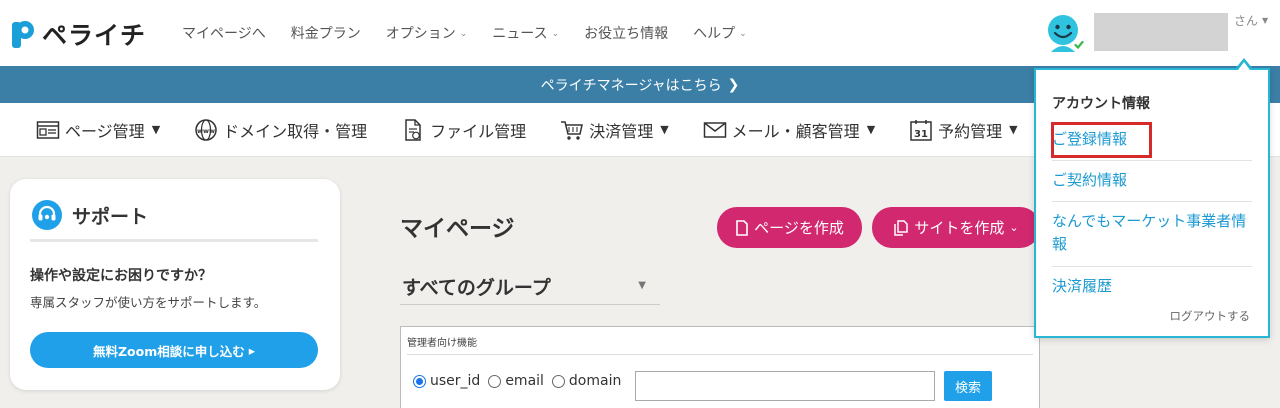  Describe the element at coordinates (420, 34) in the screenshot. I see `nav-label: オプション` at that location.